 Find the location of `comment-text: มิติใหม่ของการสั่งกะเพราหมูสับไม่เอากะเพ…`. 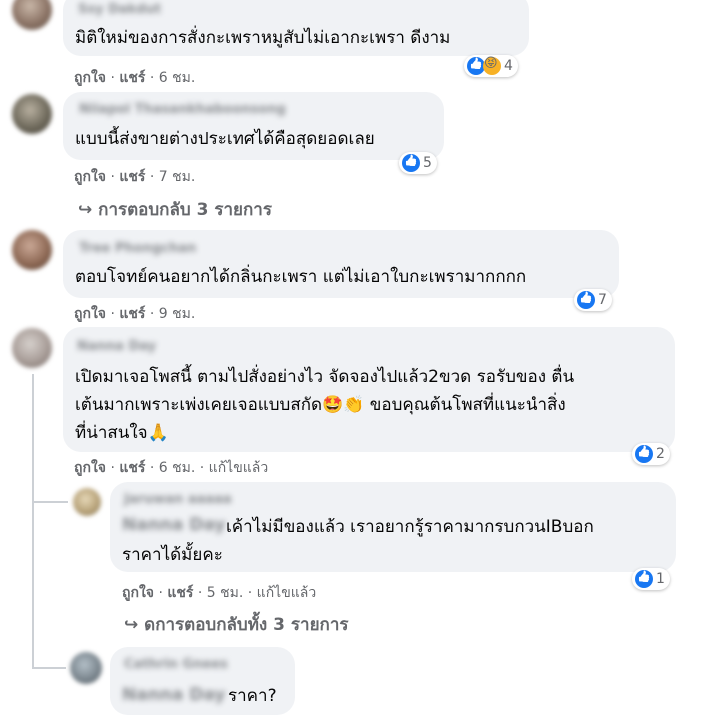

comment-text: มิติใหม่ของการสั่งกะเพราหมูสับไม่เอากะเพ… is located at coordinates (263, 38).